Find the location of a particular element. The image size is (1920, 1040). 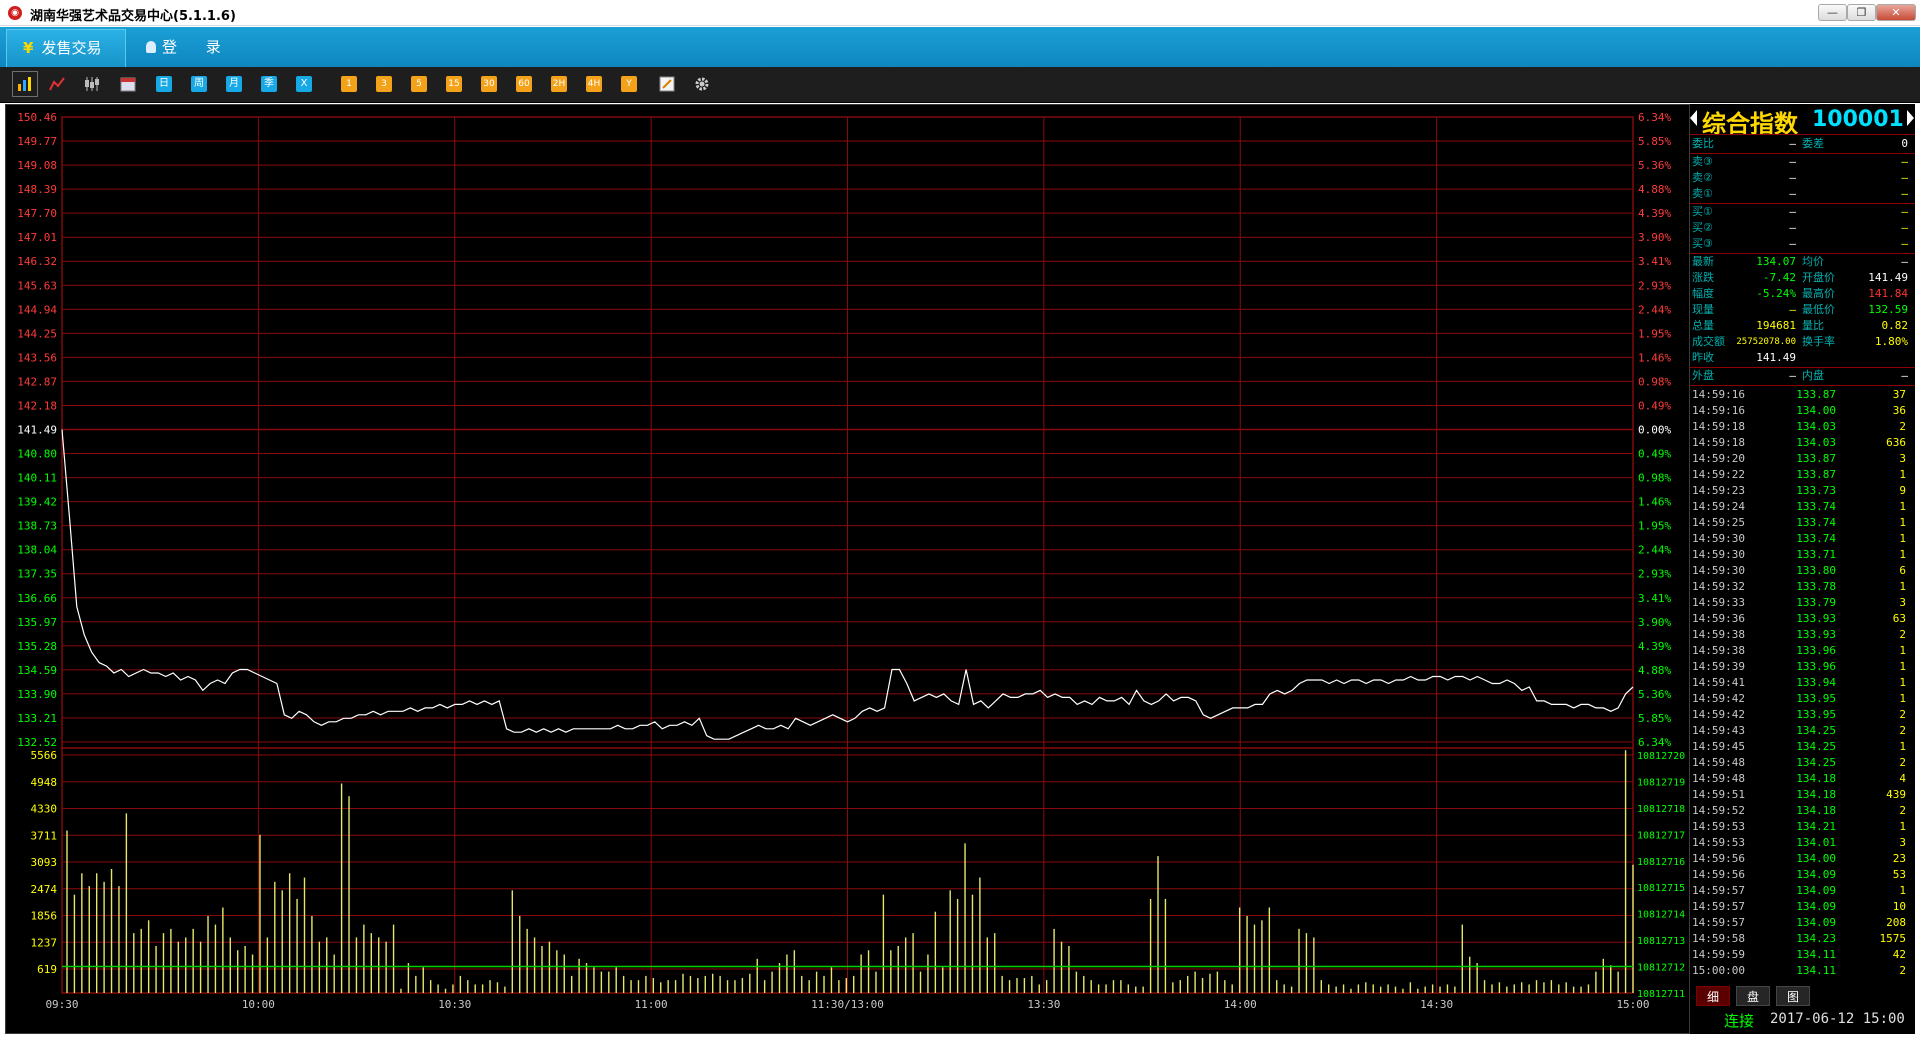

volume-right-label: 10812718 is located at coordinates (1661, 809).